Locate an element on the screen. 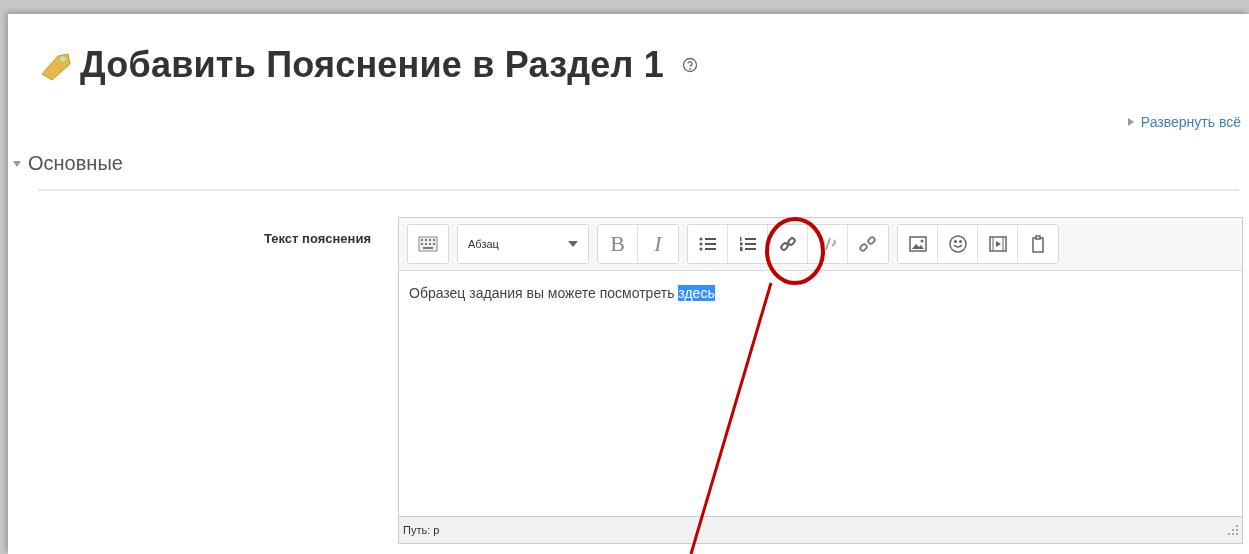 The width and height of the screenshot is (1249, 554). section-title: Основные is located at coordinates (75, 163).